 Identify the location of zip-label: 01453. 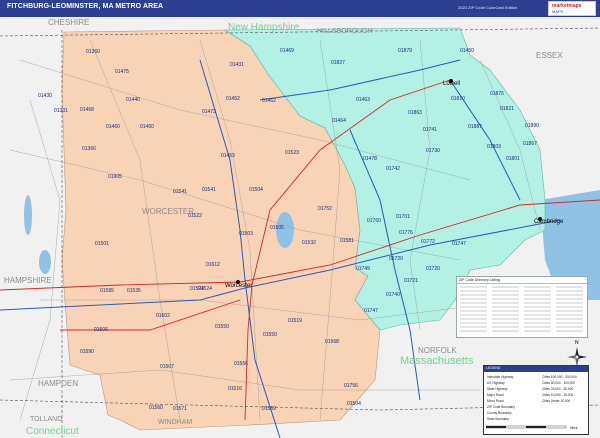
(228, 156).